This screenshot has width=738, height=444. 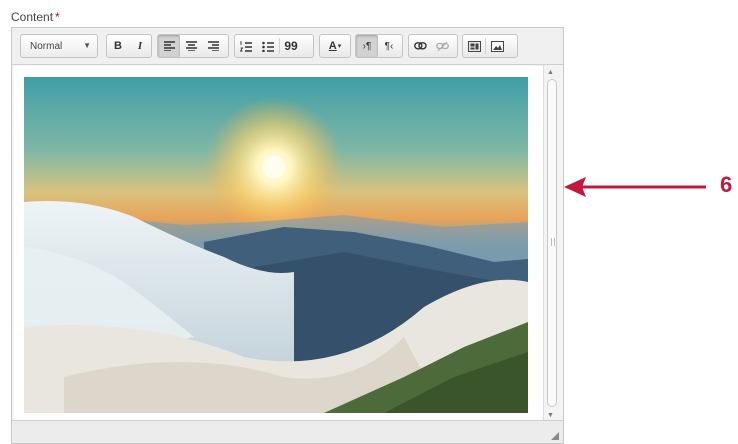 I want to click on list-group: 99, so click(x=274, y=46).